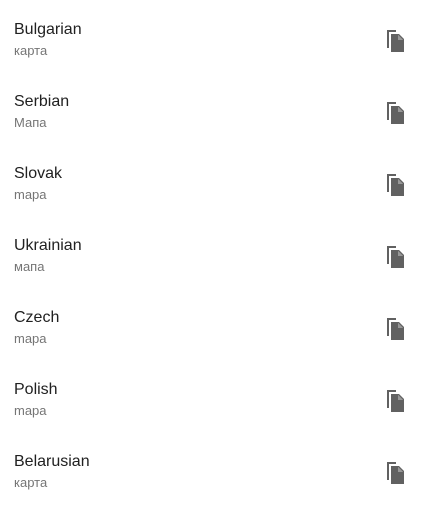 This screenshot has width=427, height=514. I want to click on list-item: Serbian Мапа, so click(213, 108).